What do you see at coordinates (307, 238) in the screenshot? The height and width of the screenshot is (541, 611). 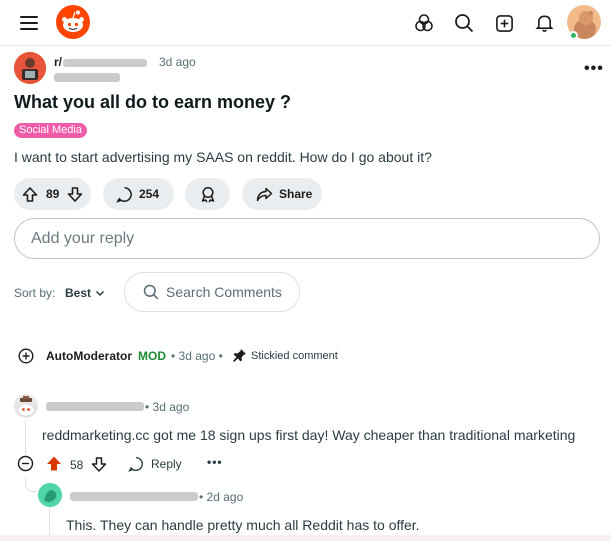 I see `add-reply-input: Add your reply` at bounding box center [307, 238].